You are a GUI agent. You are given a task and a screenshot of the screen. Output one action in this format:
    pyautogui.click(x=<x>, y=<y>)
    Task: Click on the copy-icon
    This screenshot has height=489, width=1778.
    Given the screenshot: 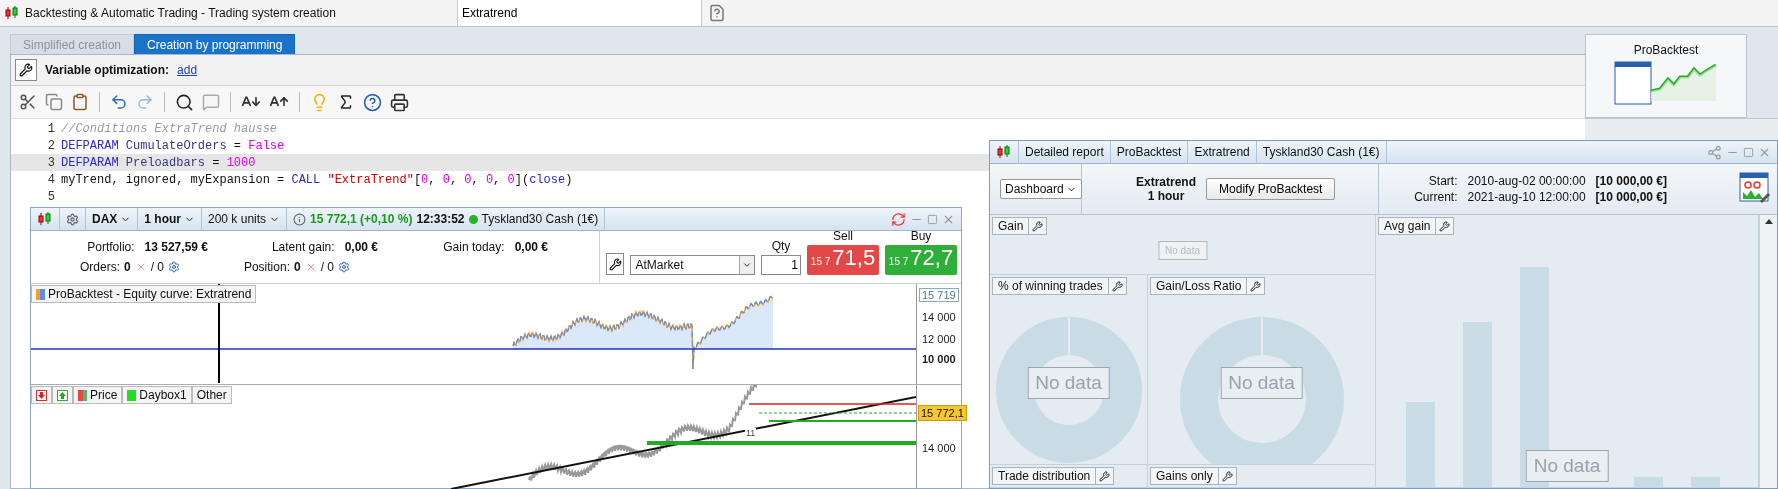 What is the action you would take?
    pyautogui.click(x=54, y=102)
    